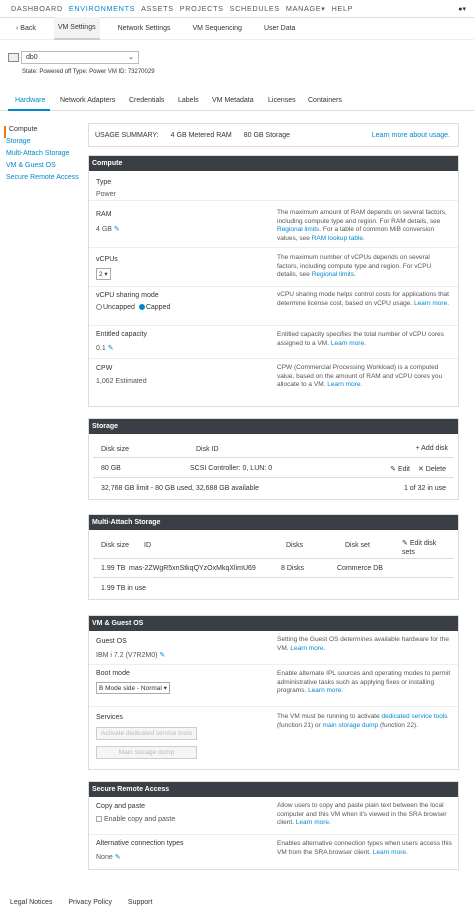  What do you see at coordinates (344, 384) in the screenshot?
I see `cpw-learn-more-link: Learn more.` at bounding box center [344, 384].